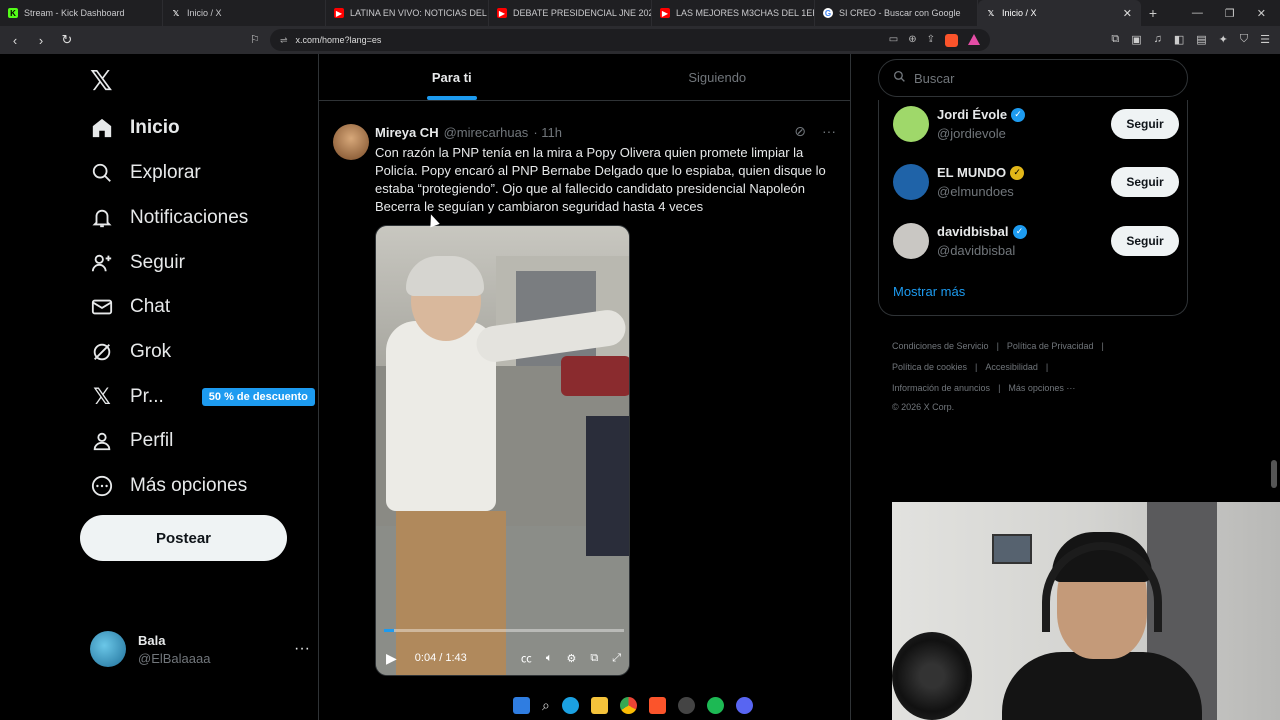  Describe the element at coordinates (899, 78) in the screenshot. I see `search-icon` at that location.